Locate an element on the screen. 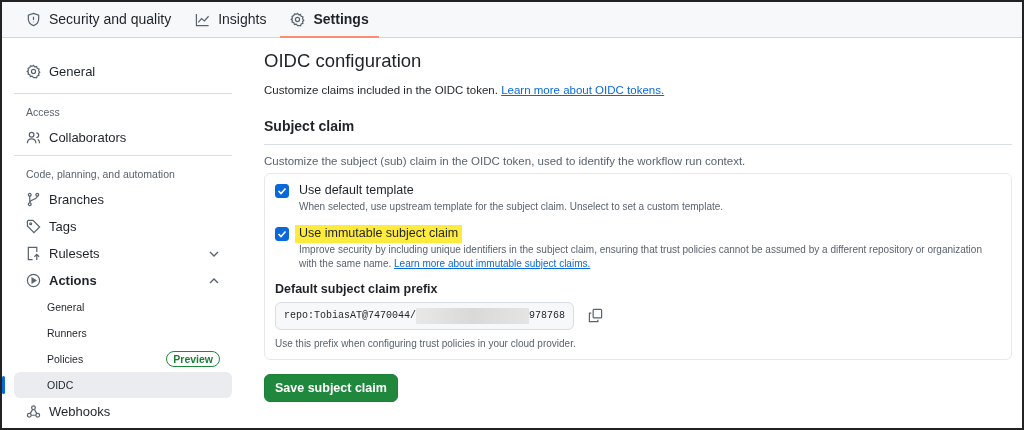 The width and height of the screenshot is (1024, 430). sidebar-subitem: Runners is located at coordinates (123, 333).